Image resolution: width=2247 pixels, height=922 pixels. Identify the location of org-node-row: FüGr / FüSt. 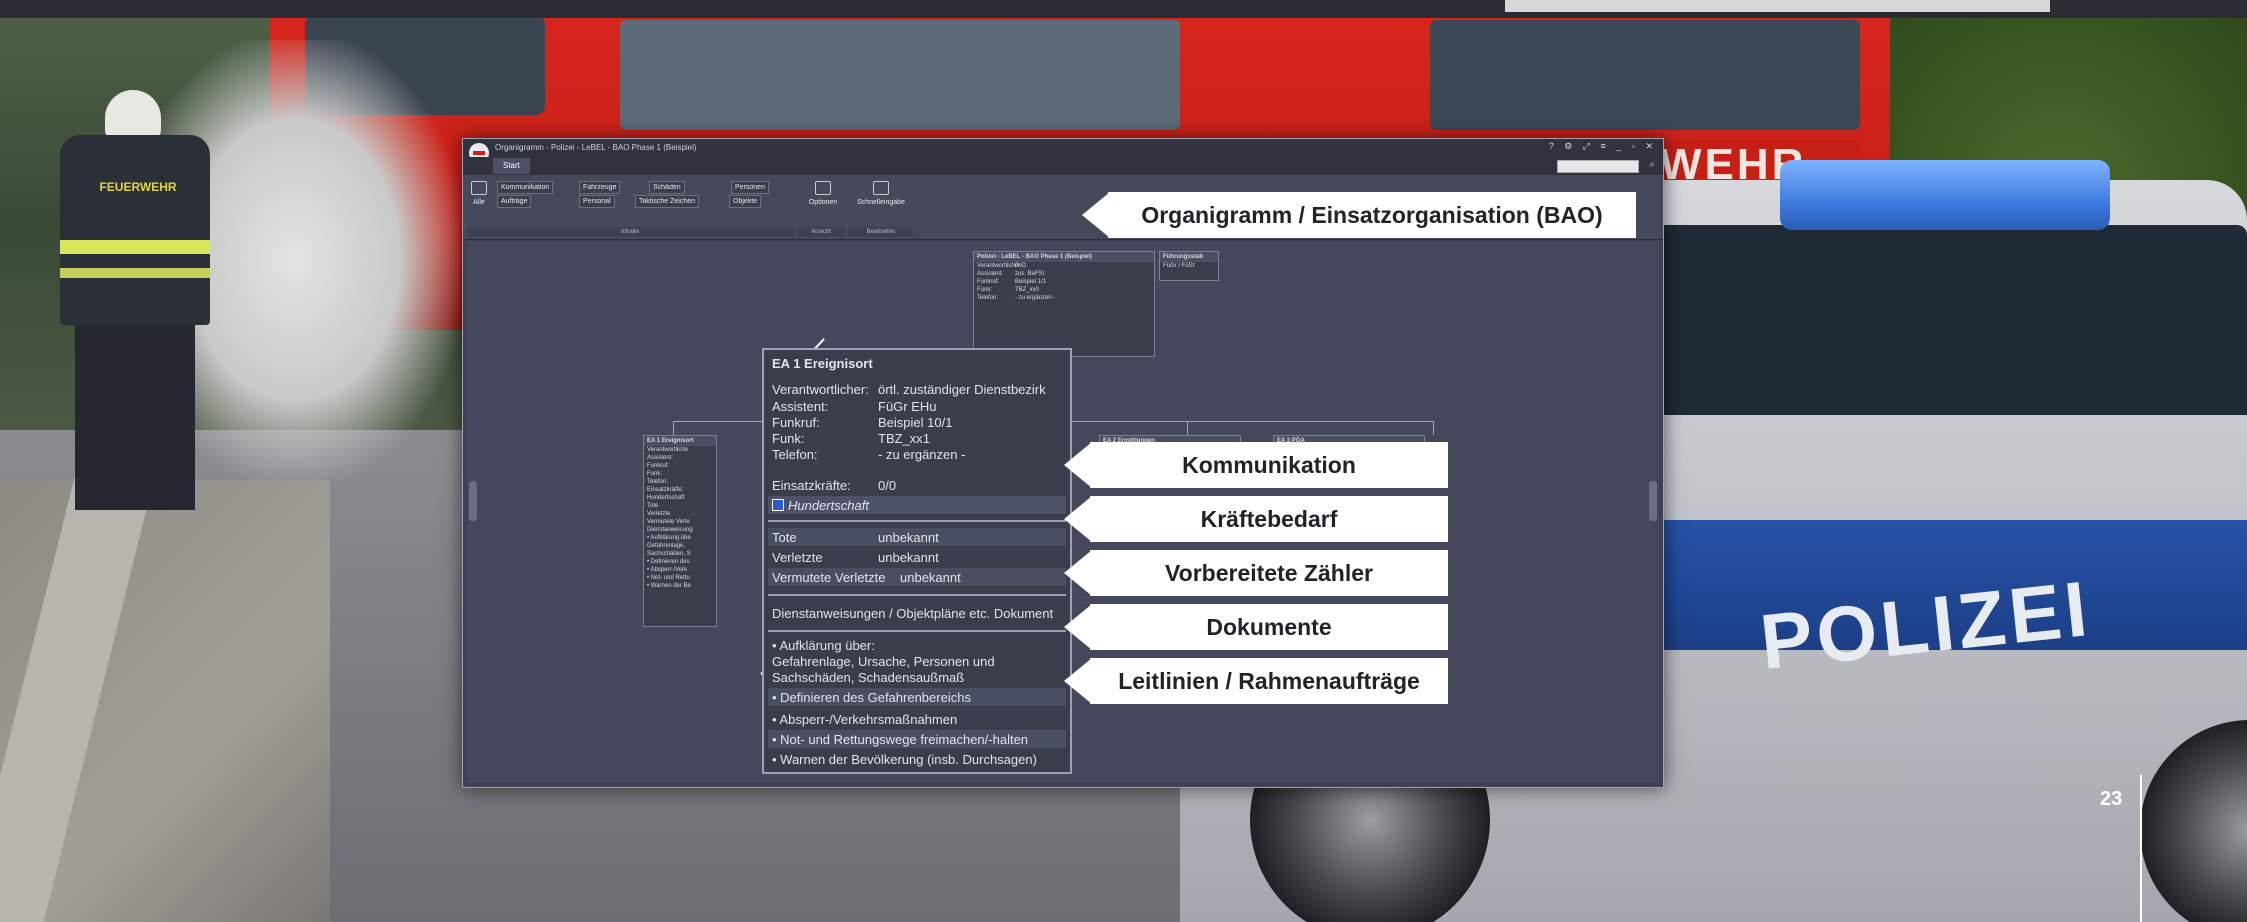
(1179, 266).